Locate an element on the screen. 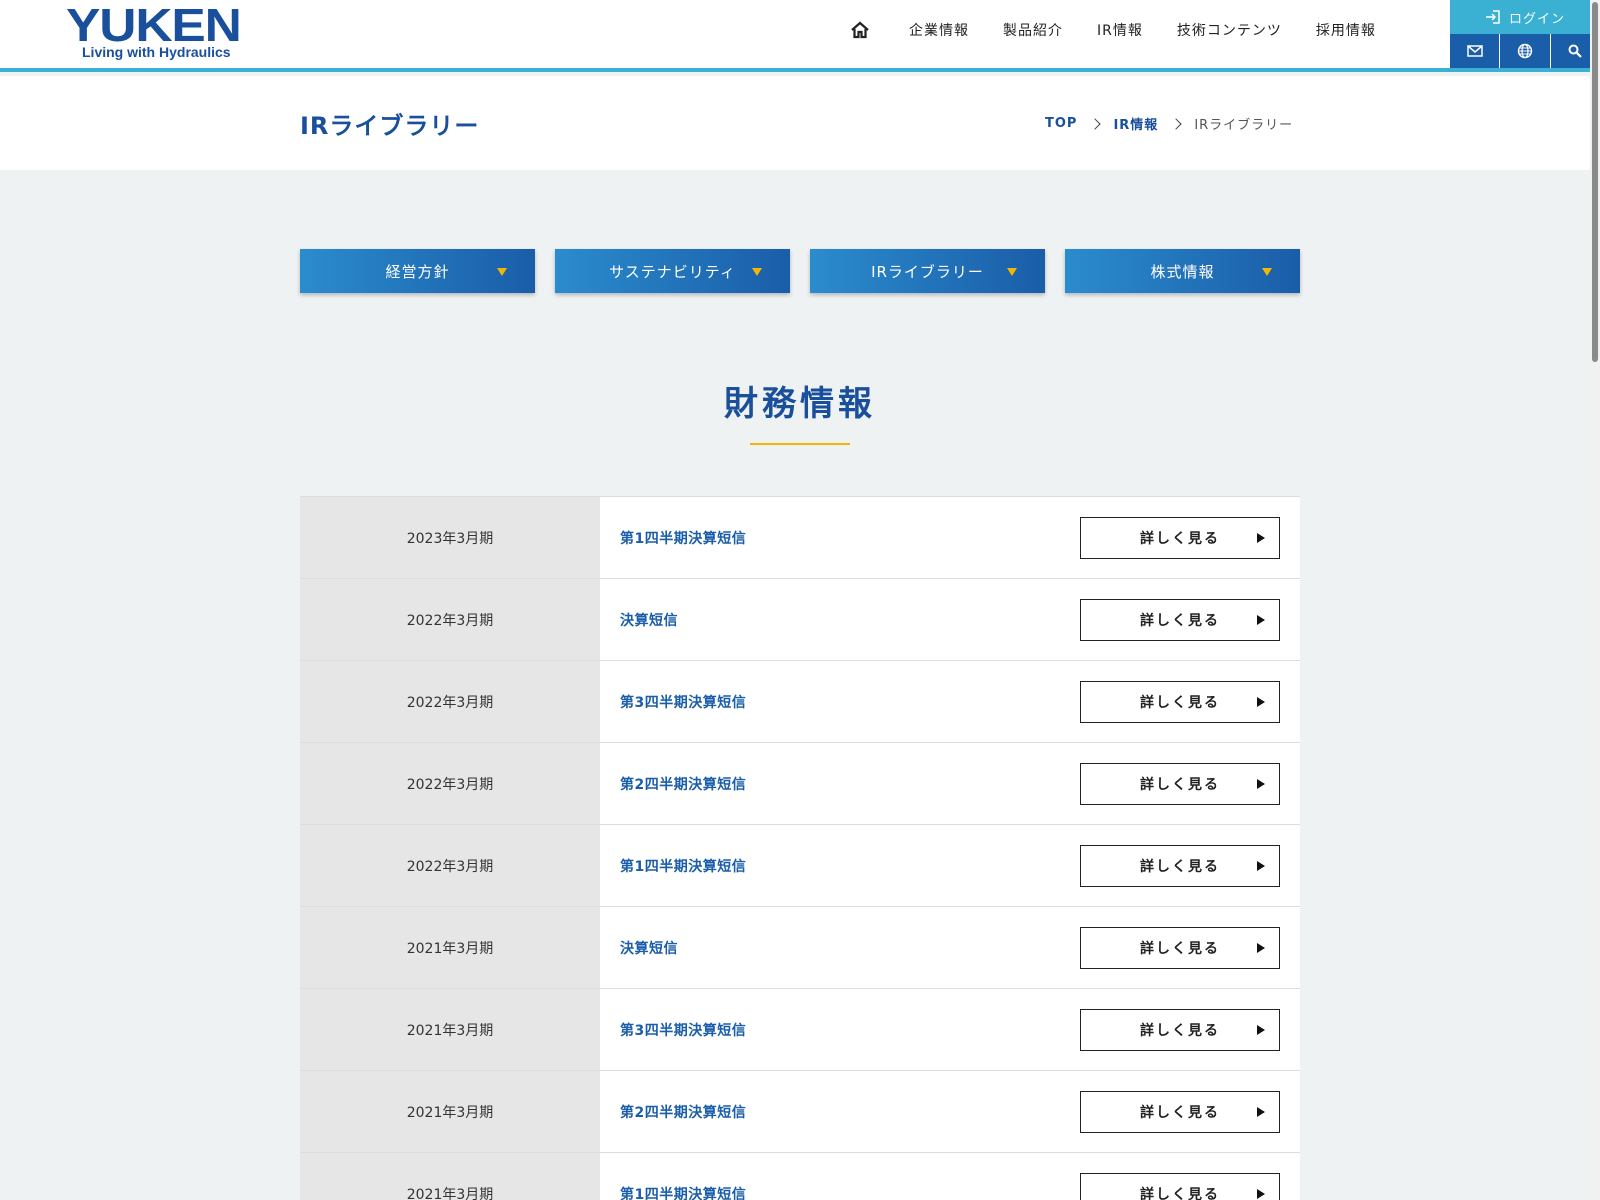  table-row: 2021年3月期 第1四半期決算短信 詳しく見る is located at coordinates (800, 1176).